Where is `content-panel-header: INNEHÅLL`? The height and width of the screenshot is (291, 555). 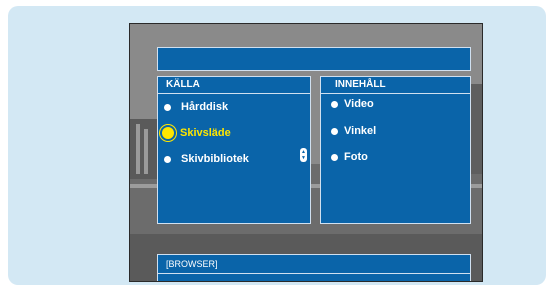 content-panel-header: INNEHÅLL is located at coordinates (395, 85).